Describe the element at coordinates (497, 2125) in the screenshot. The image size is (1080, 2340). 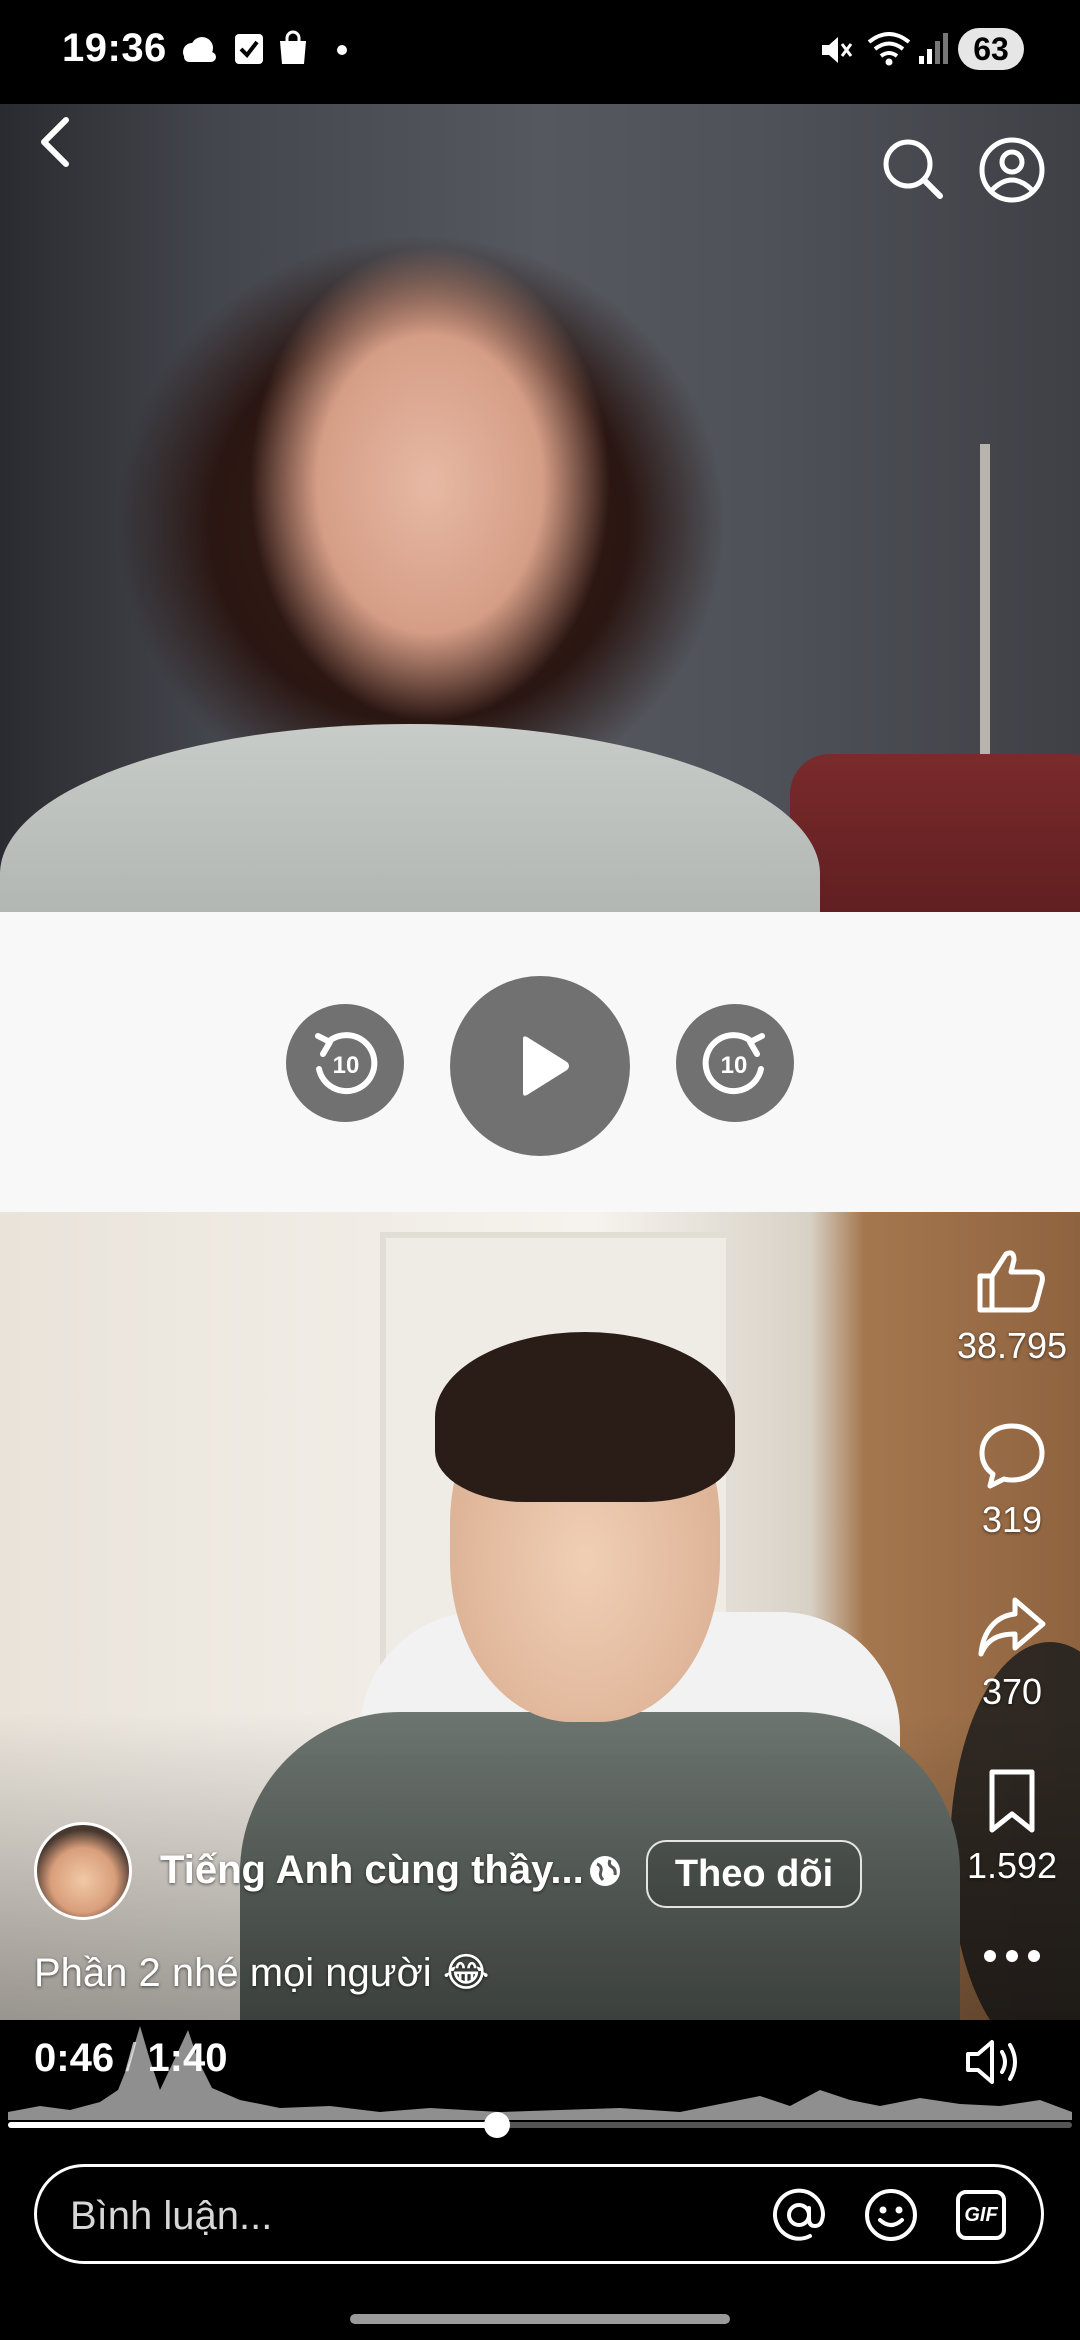
I see `progress-handle` at that location.